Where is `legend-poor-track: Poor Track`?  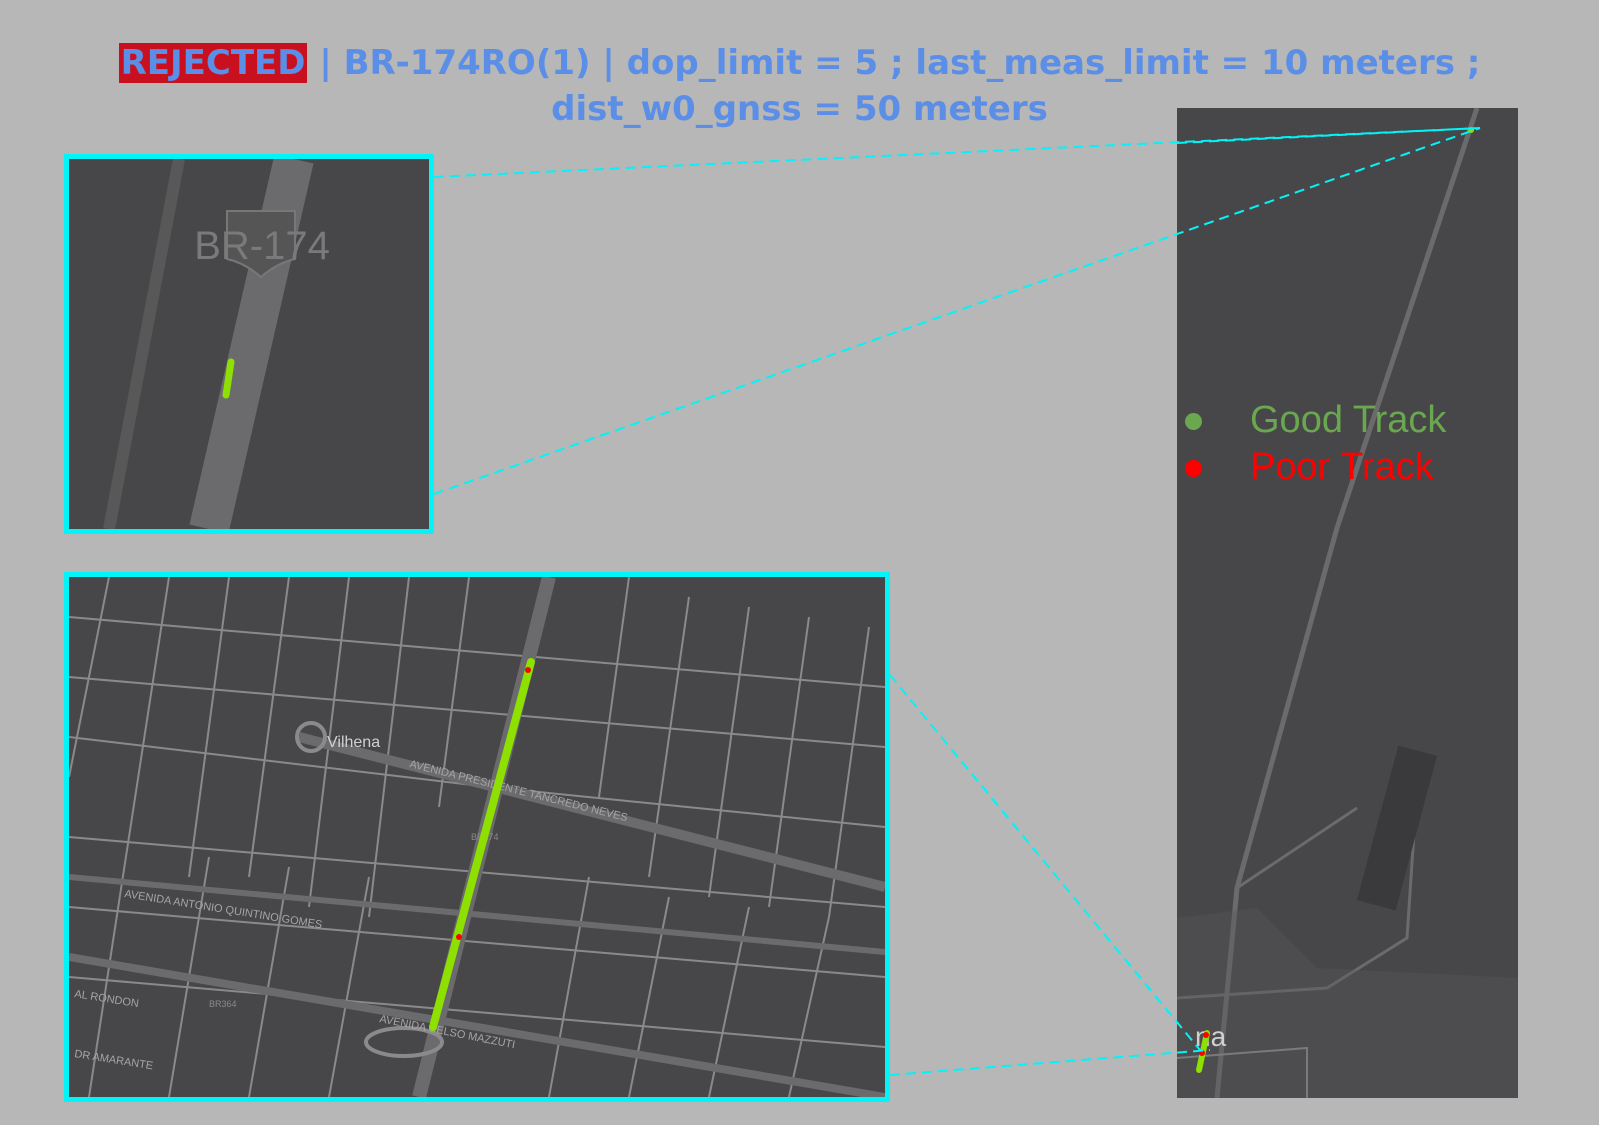
legend-poor-track: Poor Track is located at coordinates (1309, 467).